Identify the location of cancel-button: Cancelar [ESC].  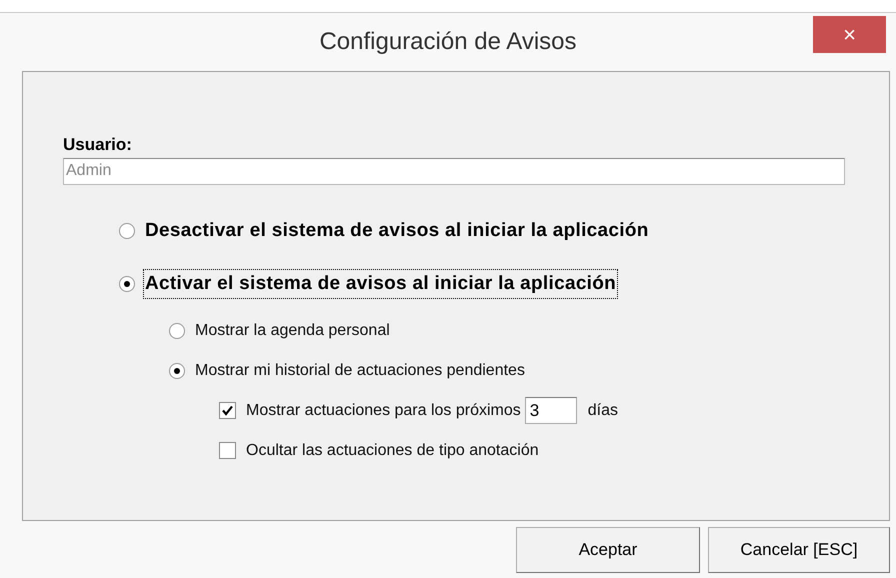
(799, 550).